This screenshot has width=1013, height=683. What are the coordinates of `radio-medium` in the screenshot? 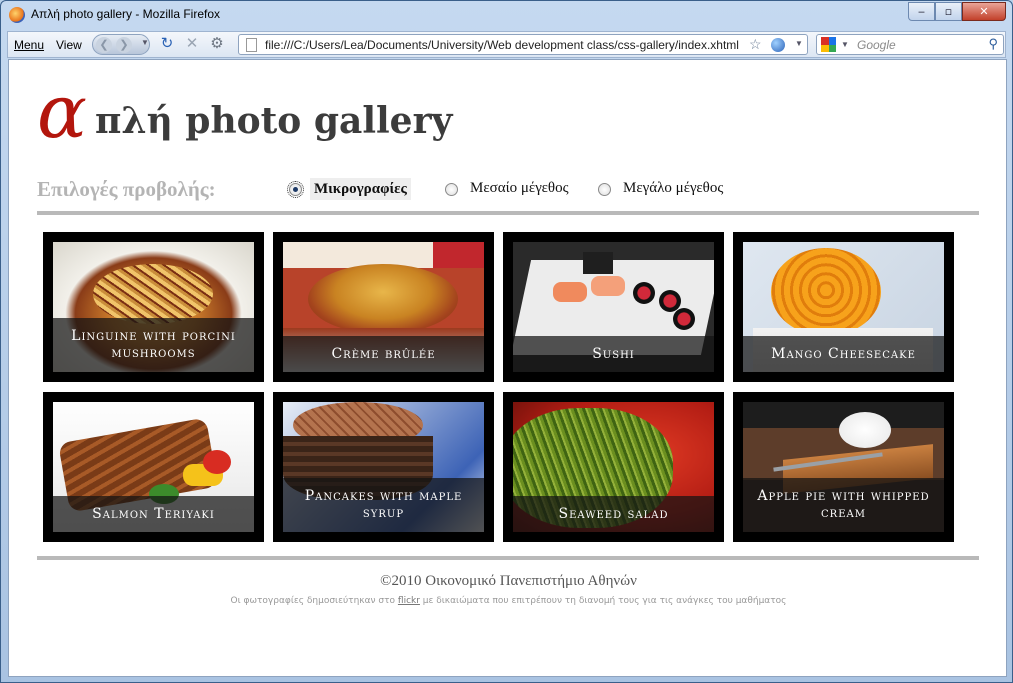 It's located at (451, 189).